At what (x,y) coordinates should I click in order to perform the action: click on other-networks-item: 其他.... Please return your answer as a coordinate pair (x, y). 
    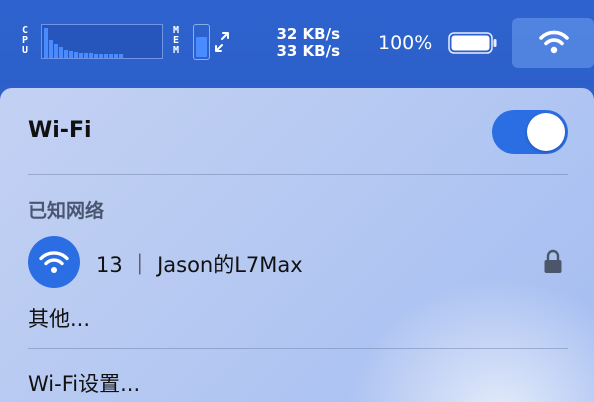
    Looking at the image, I should click on (59, 318).